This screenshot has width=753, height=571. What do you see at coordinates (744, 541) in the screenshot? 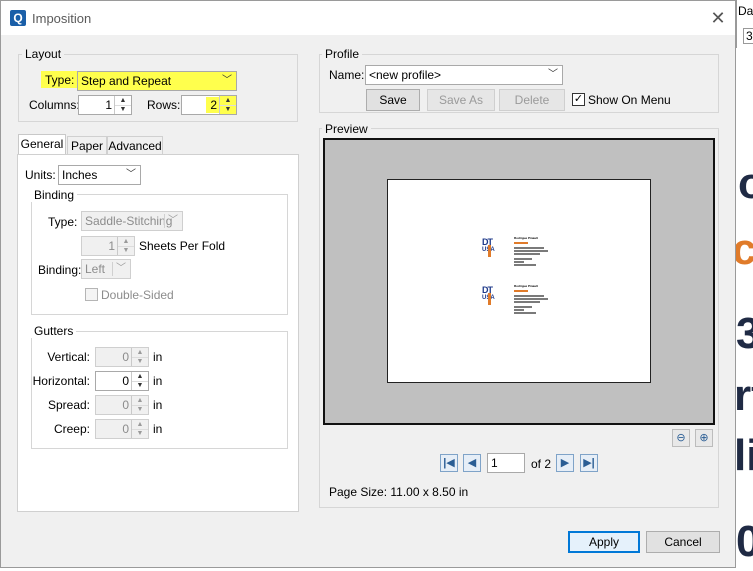
I see `background-text: 0` at bounding box center [744, 541].